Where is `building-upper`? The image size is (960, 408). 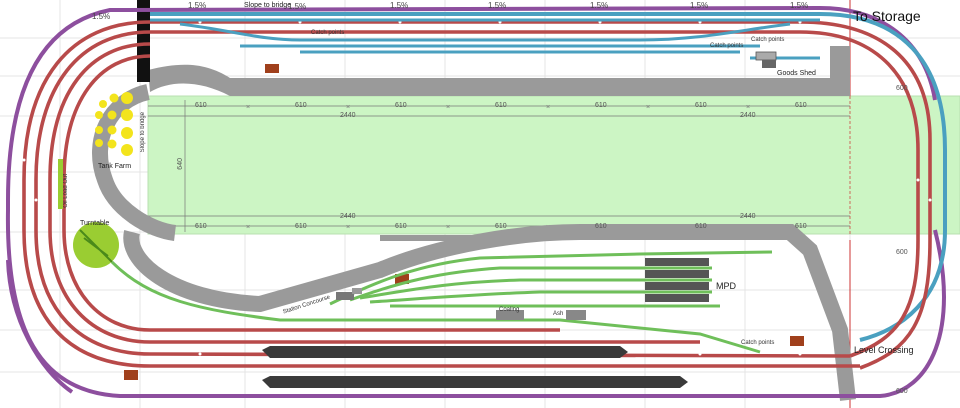 building-upper is located at coordinates (272, 68).